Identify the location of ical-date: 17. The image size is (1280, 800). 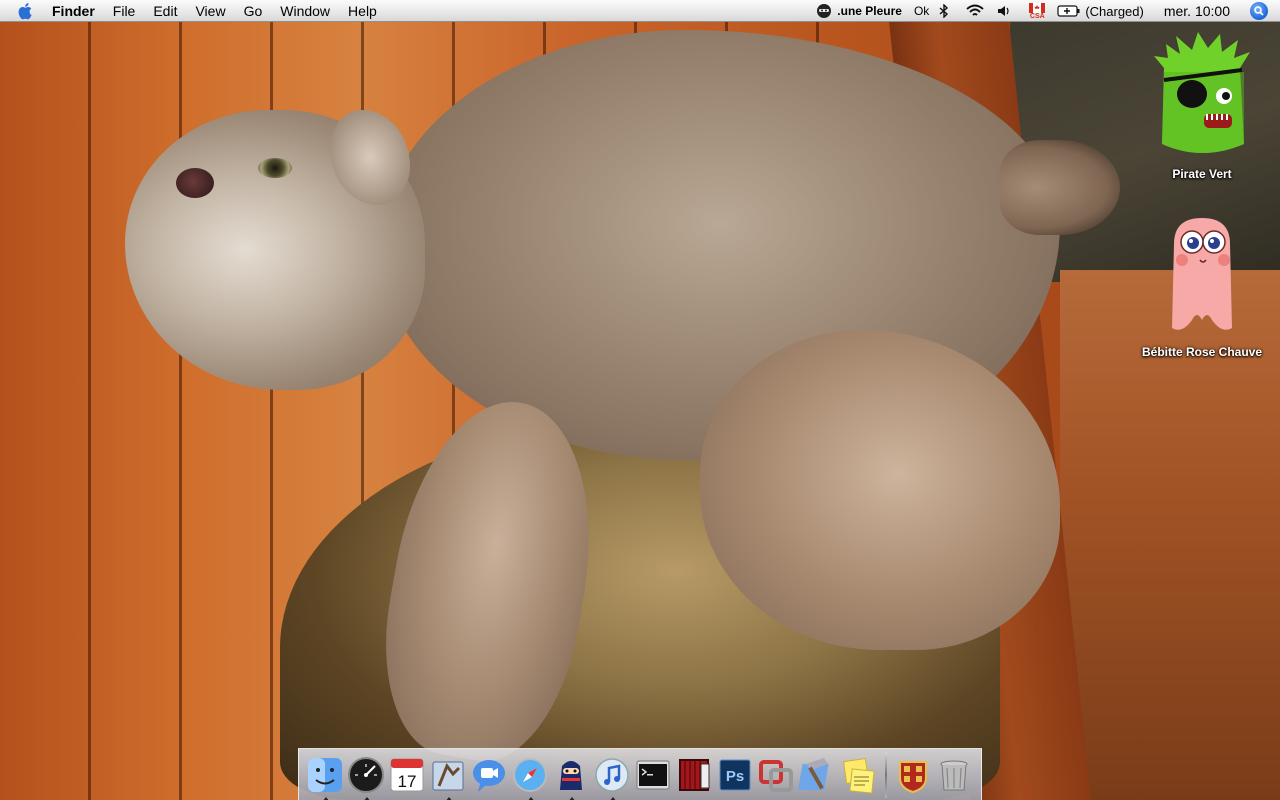
(407, 781).